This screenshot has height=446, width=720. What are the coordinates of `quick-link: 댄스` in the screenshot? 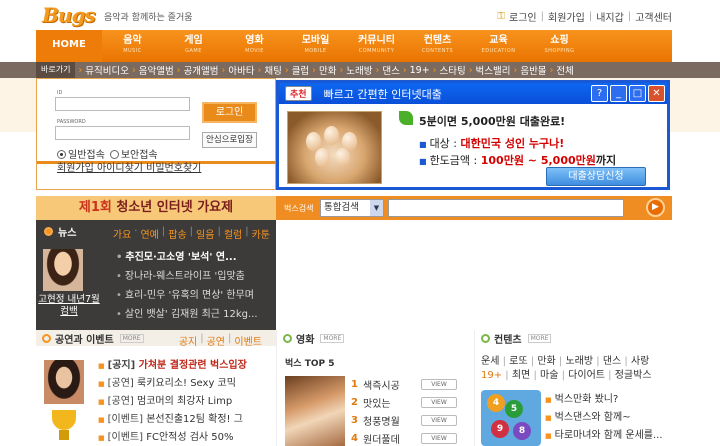 It's located at (390, 70).